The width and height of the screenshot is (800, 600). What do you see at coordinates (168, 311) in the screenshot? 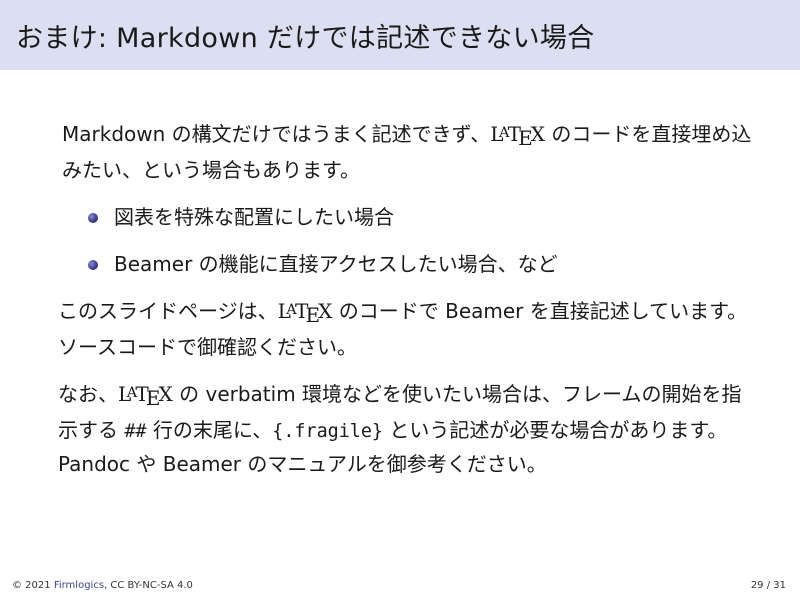
I see `source-note-text-a: このスライドページは、` at bounding box center [168, 311].